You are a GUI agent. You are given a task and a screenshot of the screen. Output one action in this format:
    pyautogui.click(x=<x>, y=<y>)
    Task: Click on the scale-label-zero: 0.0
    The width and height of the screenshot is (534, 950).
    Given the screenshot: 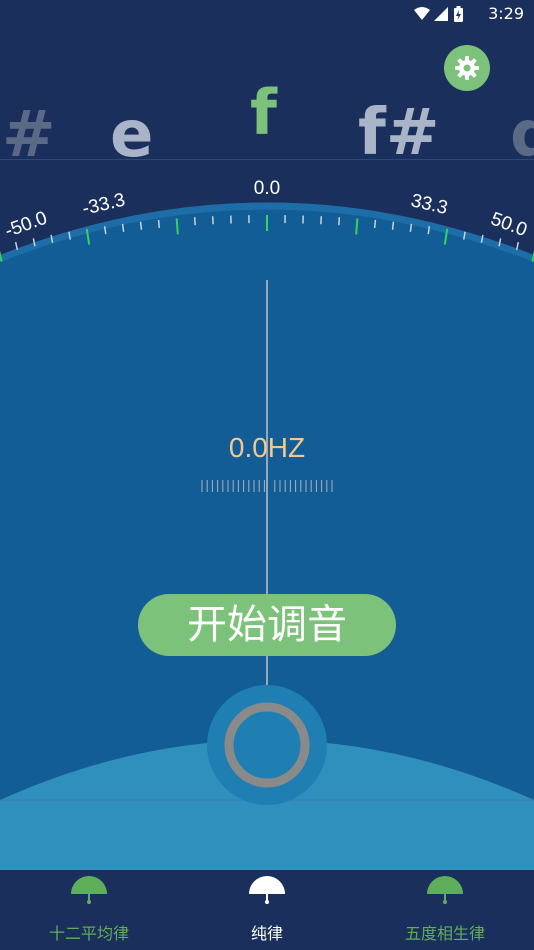 What is the action you would take?
    pyautogui.click(x=267, y=188)
    